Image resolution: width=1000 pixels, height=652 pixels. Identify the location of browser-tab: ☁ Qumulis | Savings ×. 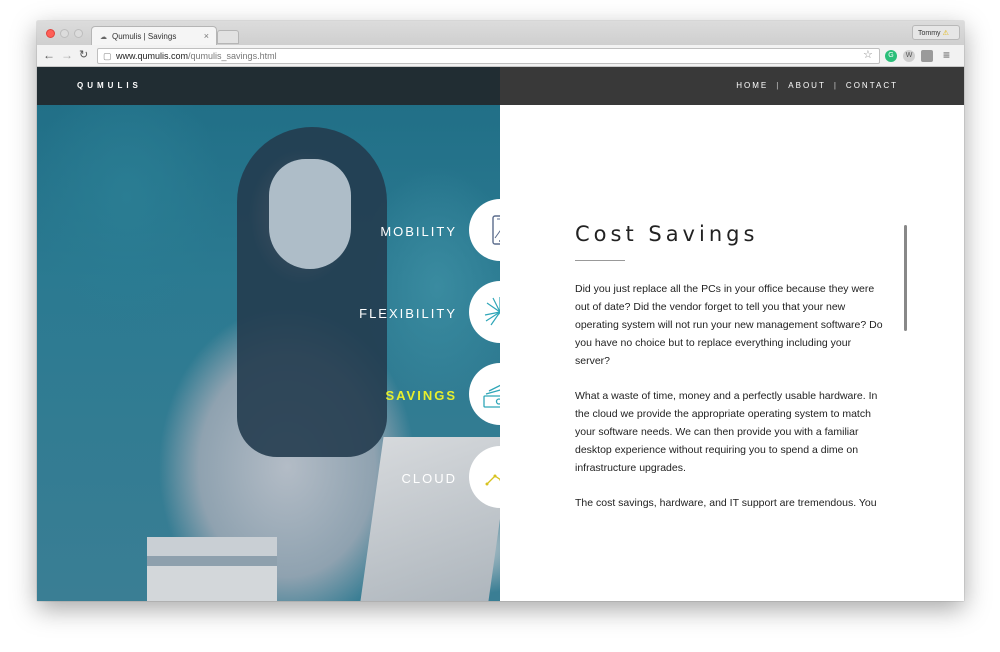
(154, 35).